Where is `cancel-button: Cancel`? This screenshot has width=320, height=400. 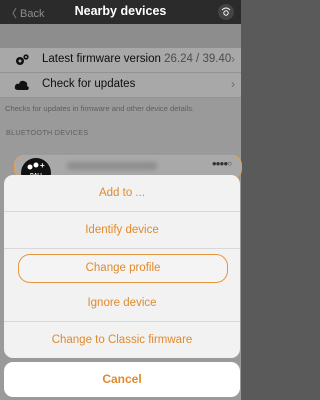 cancel-button: Cancel is located at coordinates (122, 379).